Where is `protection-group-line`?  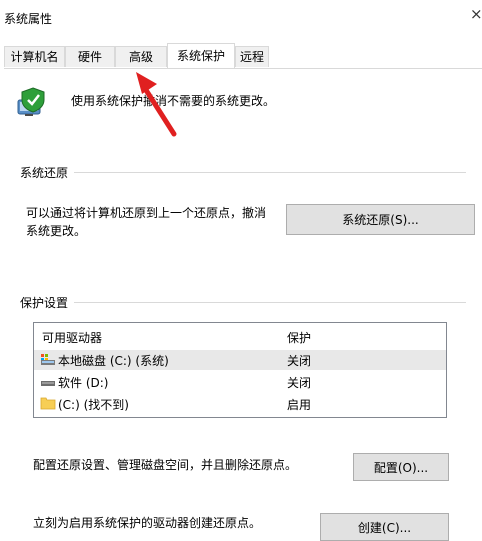 protection-group-line is located at coordinates (243, 302).